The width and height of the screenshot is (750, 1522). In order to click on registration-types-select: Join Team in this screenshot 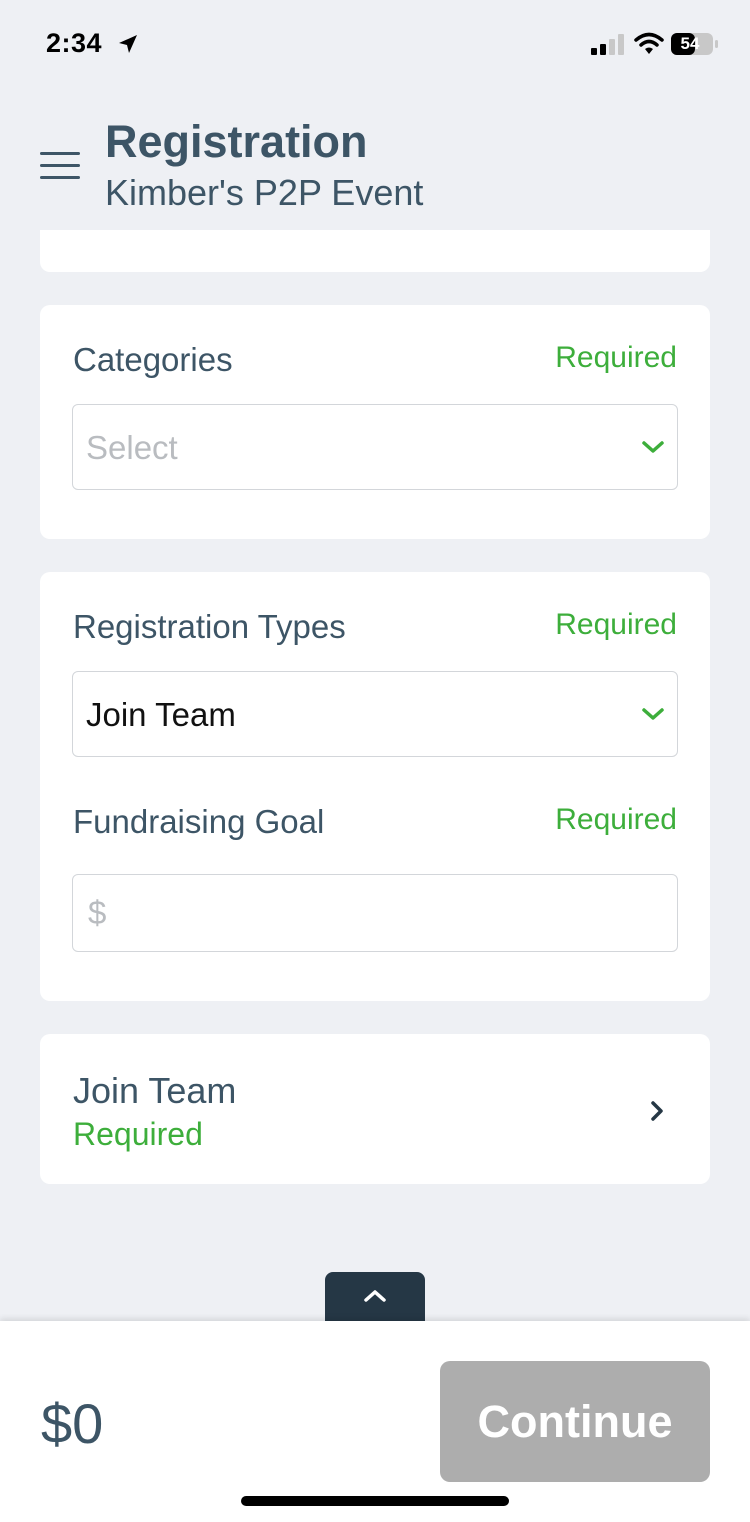, I will do `click(375, 714)`.